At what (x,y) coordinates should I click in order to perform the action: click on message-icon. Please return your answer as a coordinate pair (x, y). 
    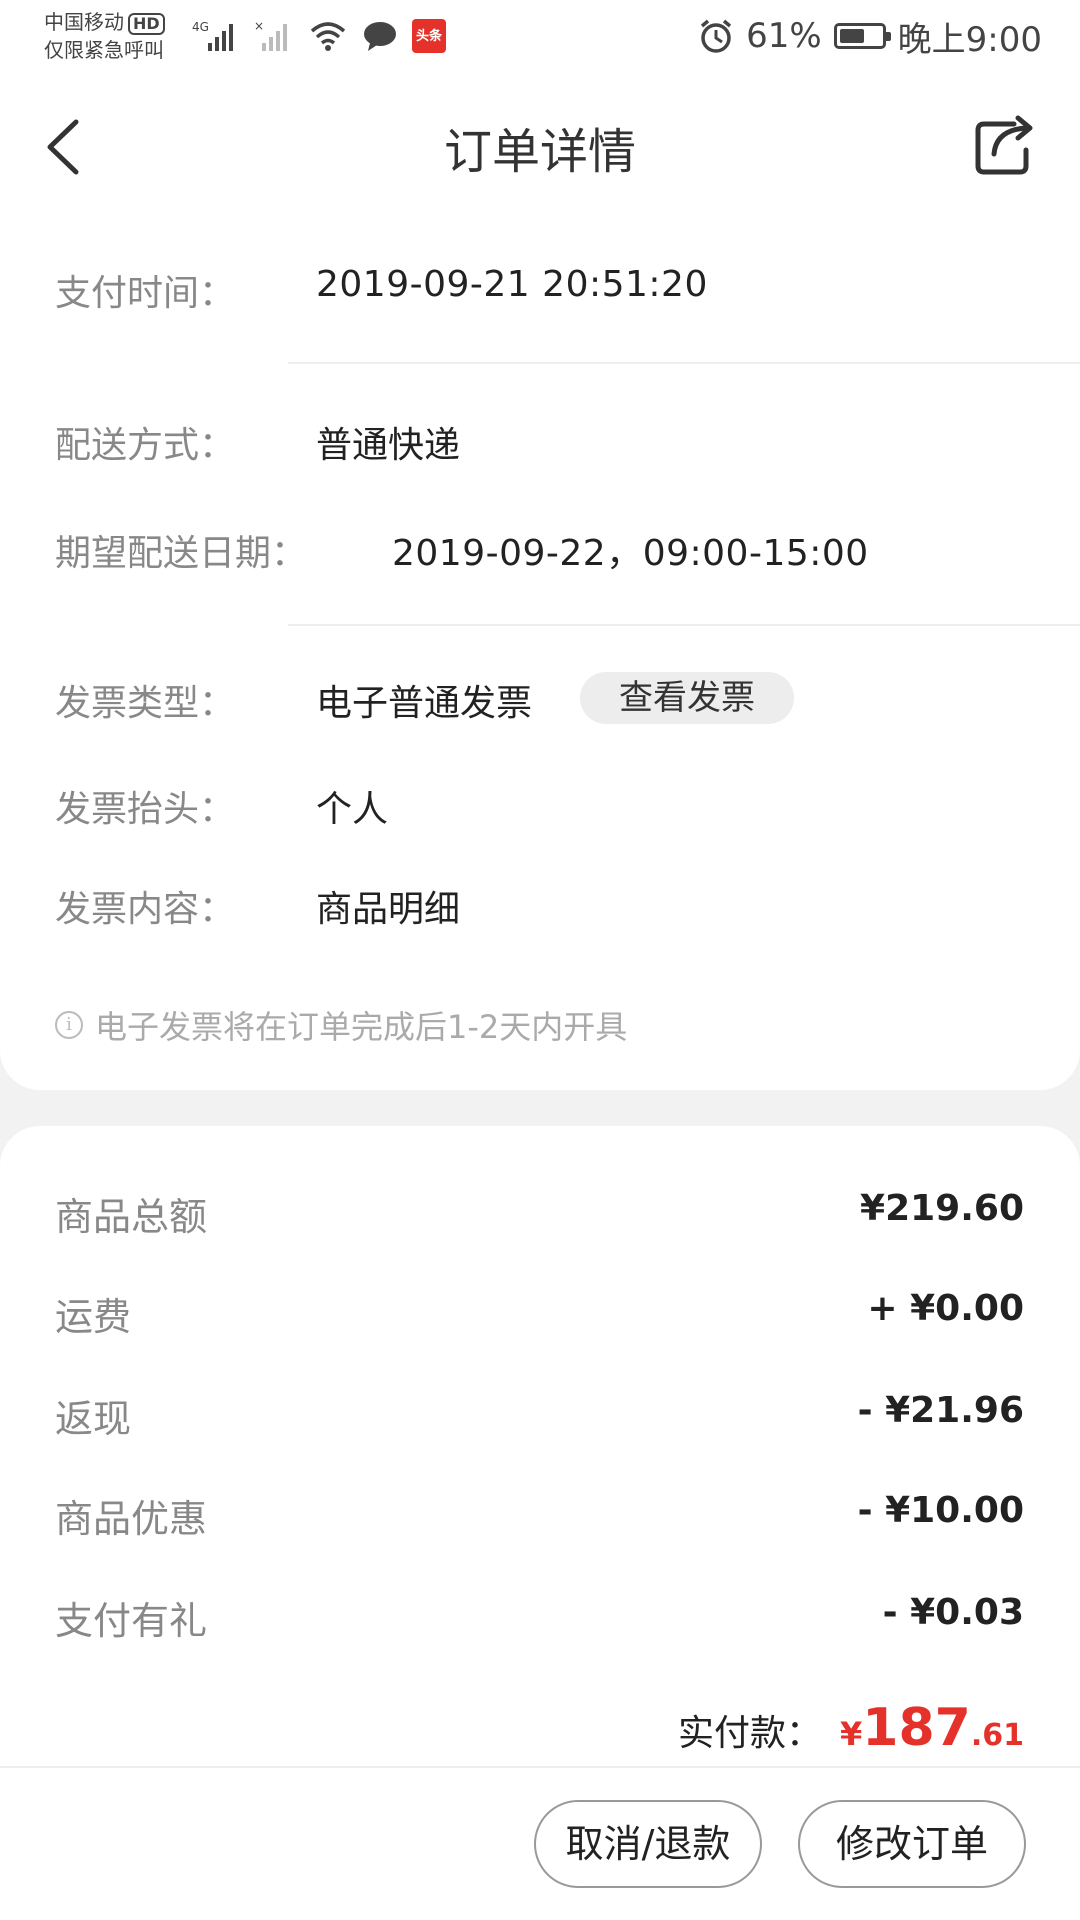
    Looking at the image, I should click on (380, 36).